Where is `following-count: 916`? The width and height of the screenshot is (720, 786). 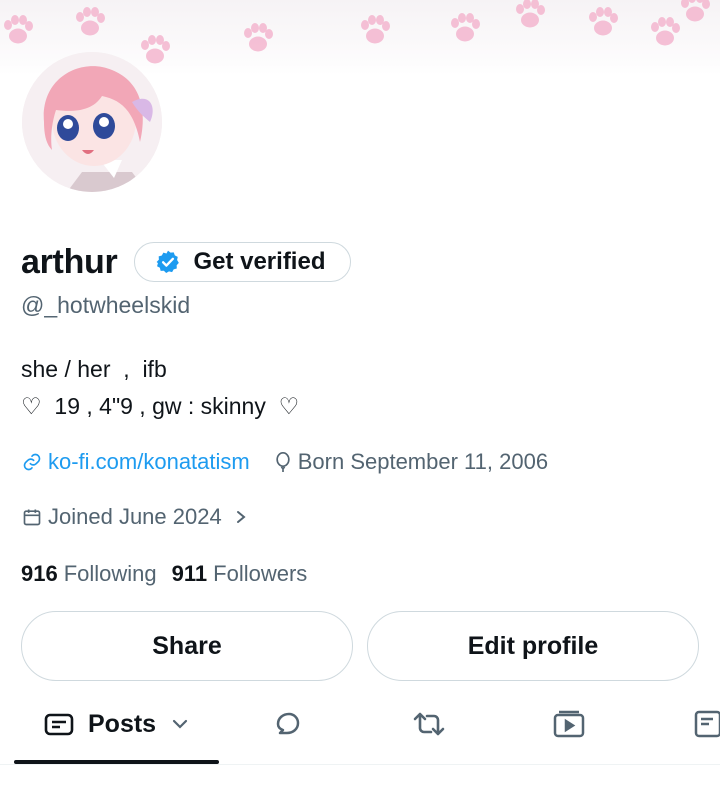
following-count: 916 is located at coordinates (39, 573).